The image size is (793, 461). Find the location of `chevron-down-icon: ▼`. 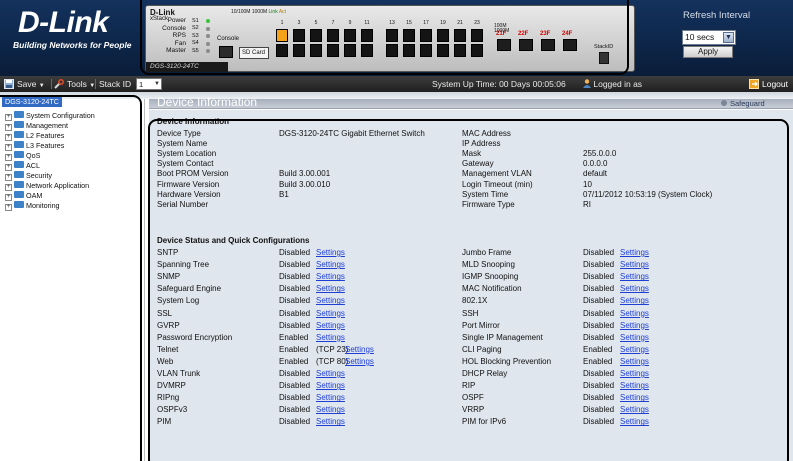

chevron-down-icon: ▼ is located at coordinates (728, 37).